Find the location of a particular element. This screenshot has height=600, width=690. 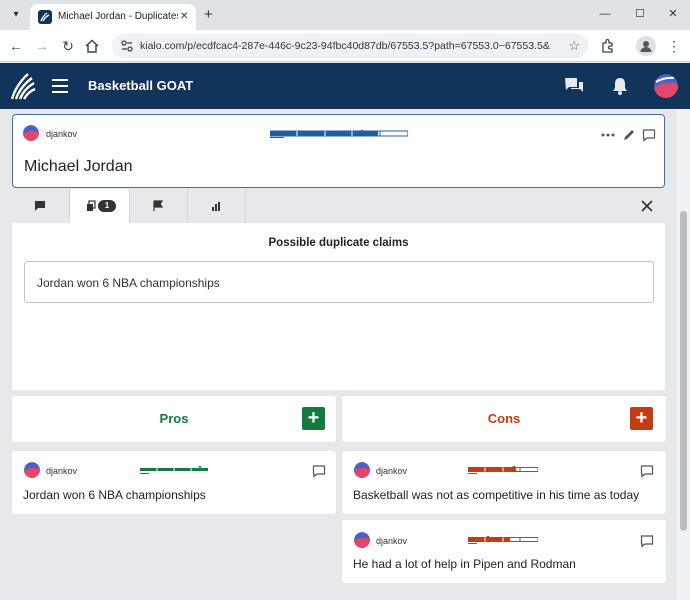

duplicate-claim-text: Jordan won 6 NBA championships is located at coordinates (128, 283).